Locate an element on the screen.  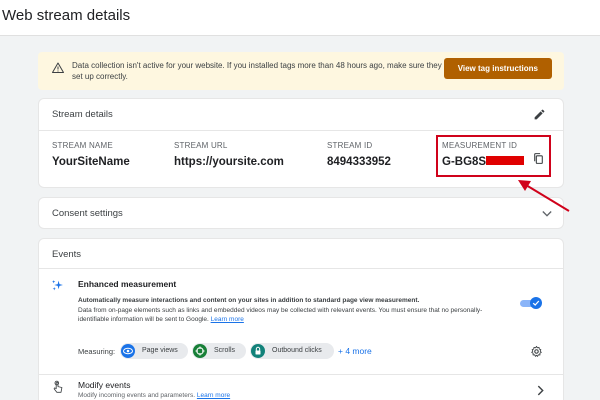
chevron-down-icon is located at coordinates (547, 214).